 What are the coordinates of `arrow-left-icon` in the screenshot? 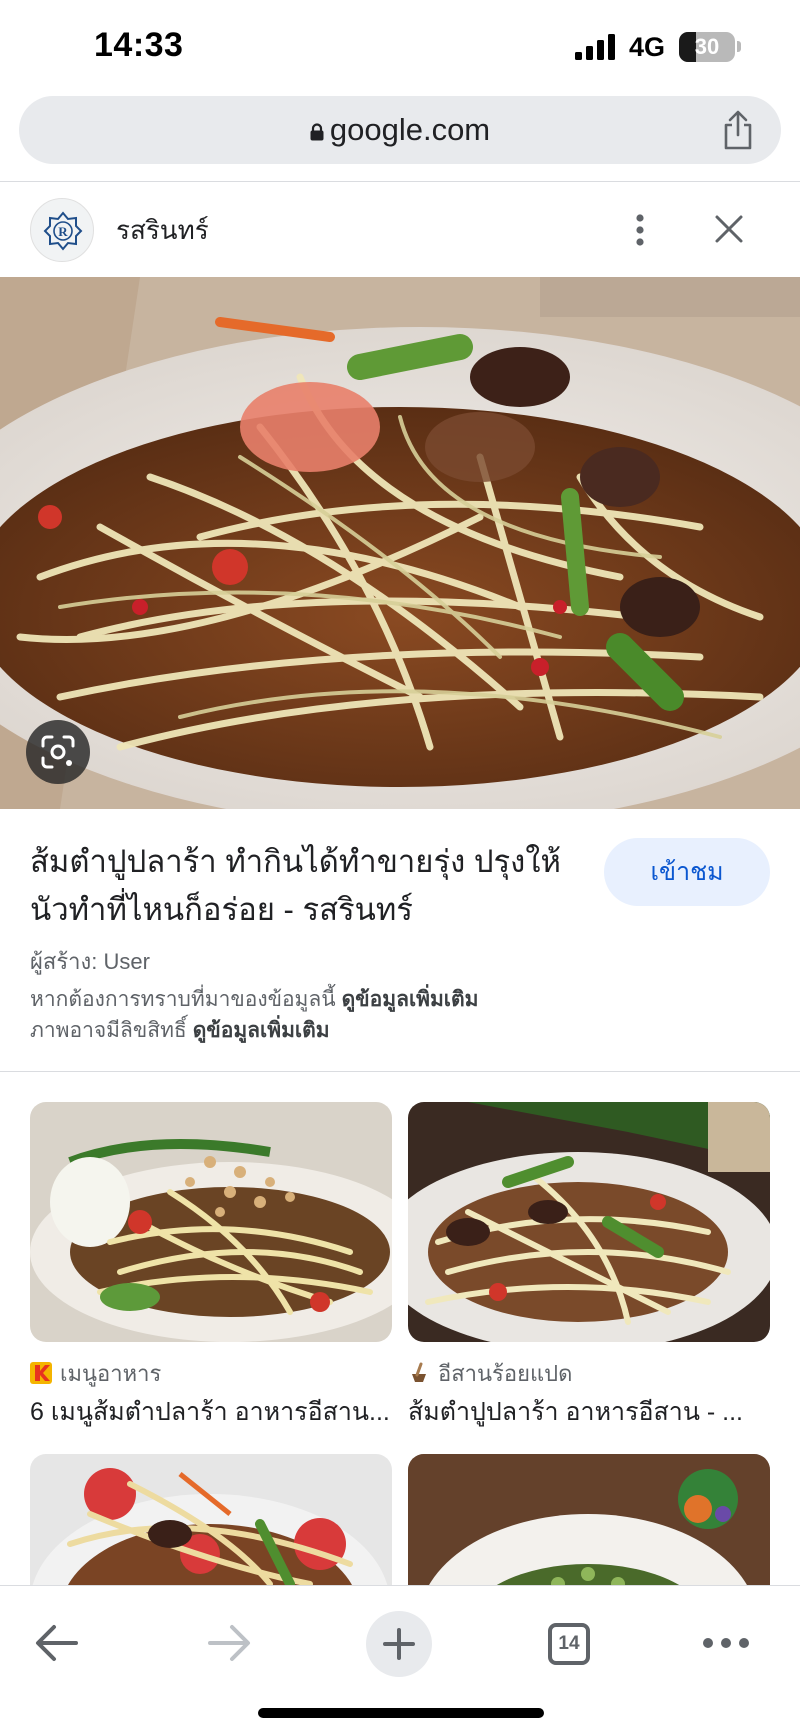 It's located at (57, 1643).